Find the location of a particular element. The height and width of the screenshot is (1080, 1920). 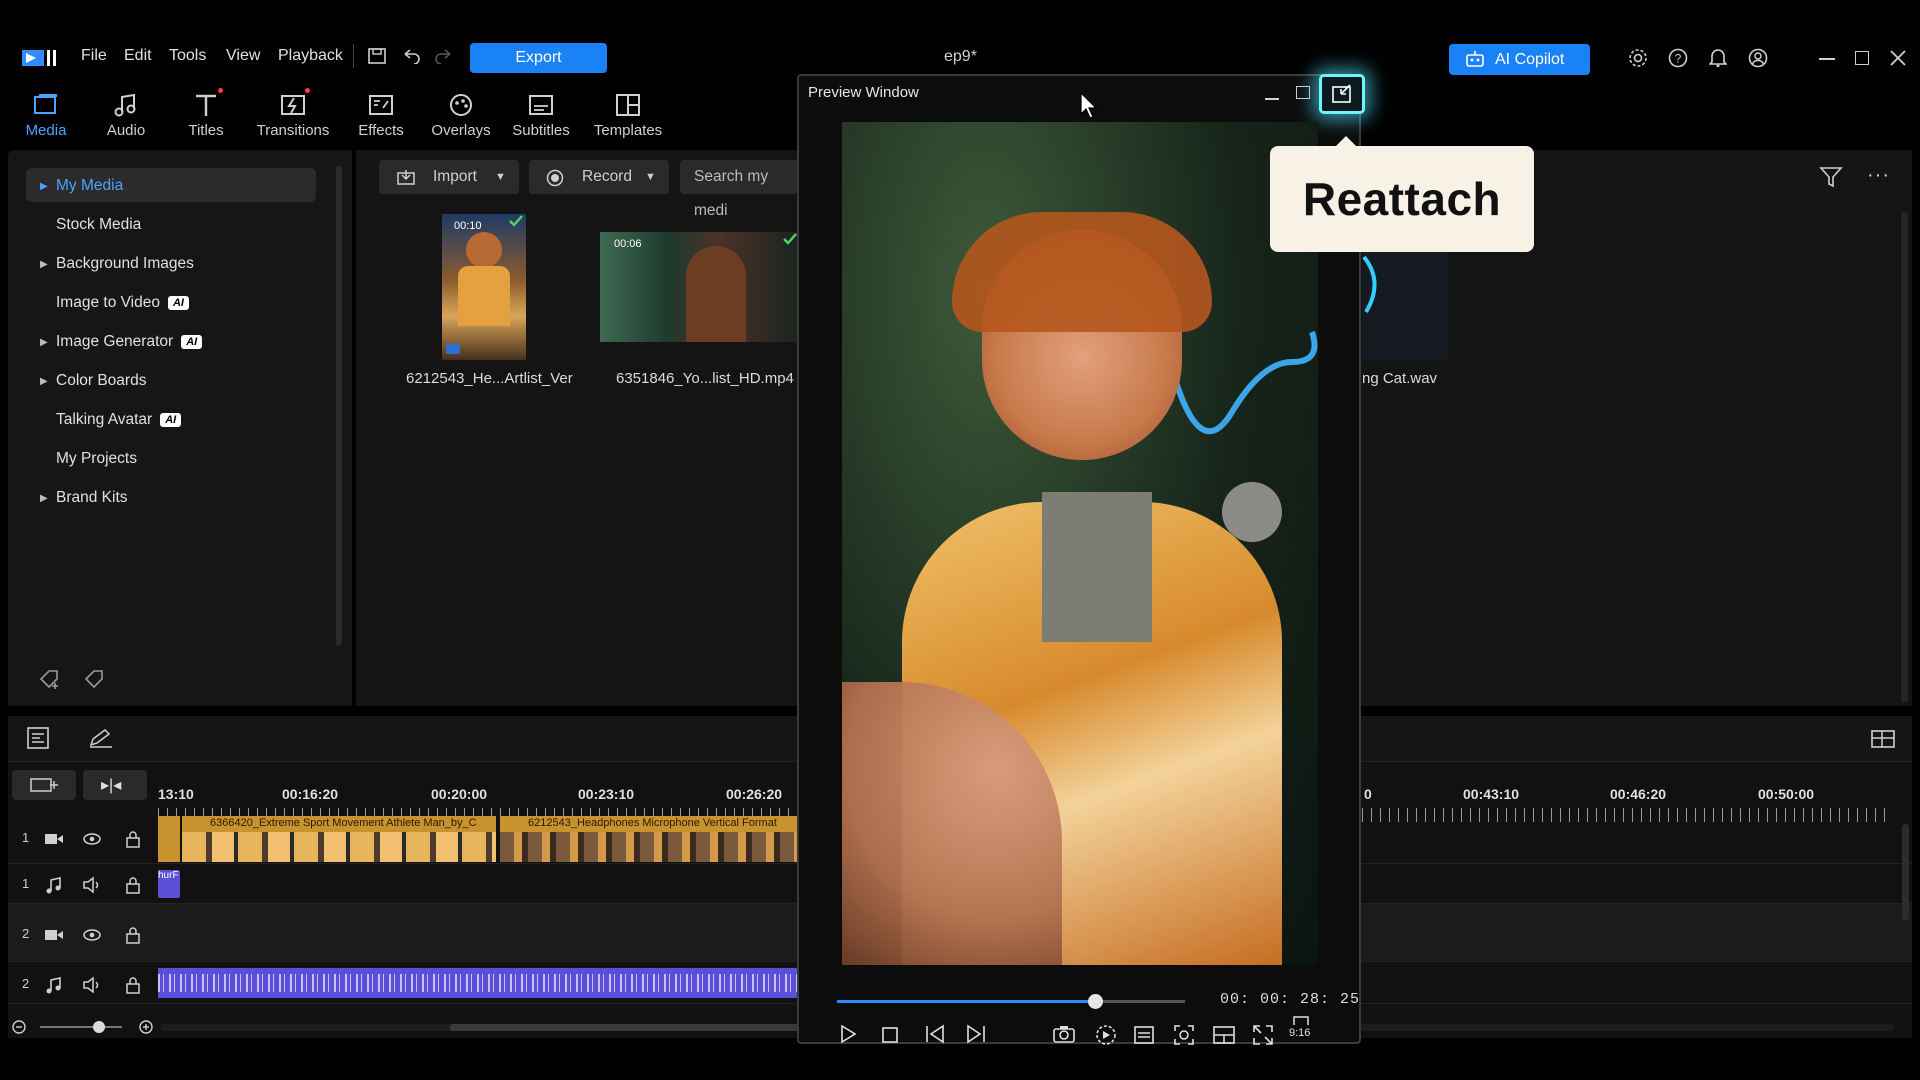

next-frame-icon is located at coordinates (976, 1034).